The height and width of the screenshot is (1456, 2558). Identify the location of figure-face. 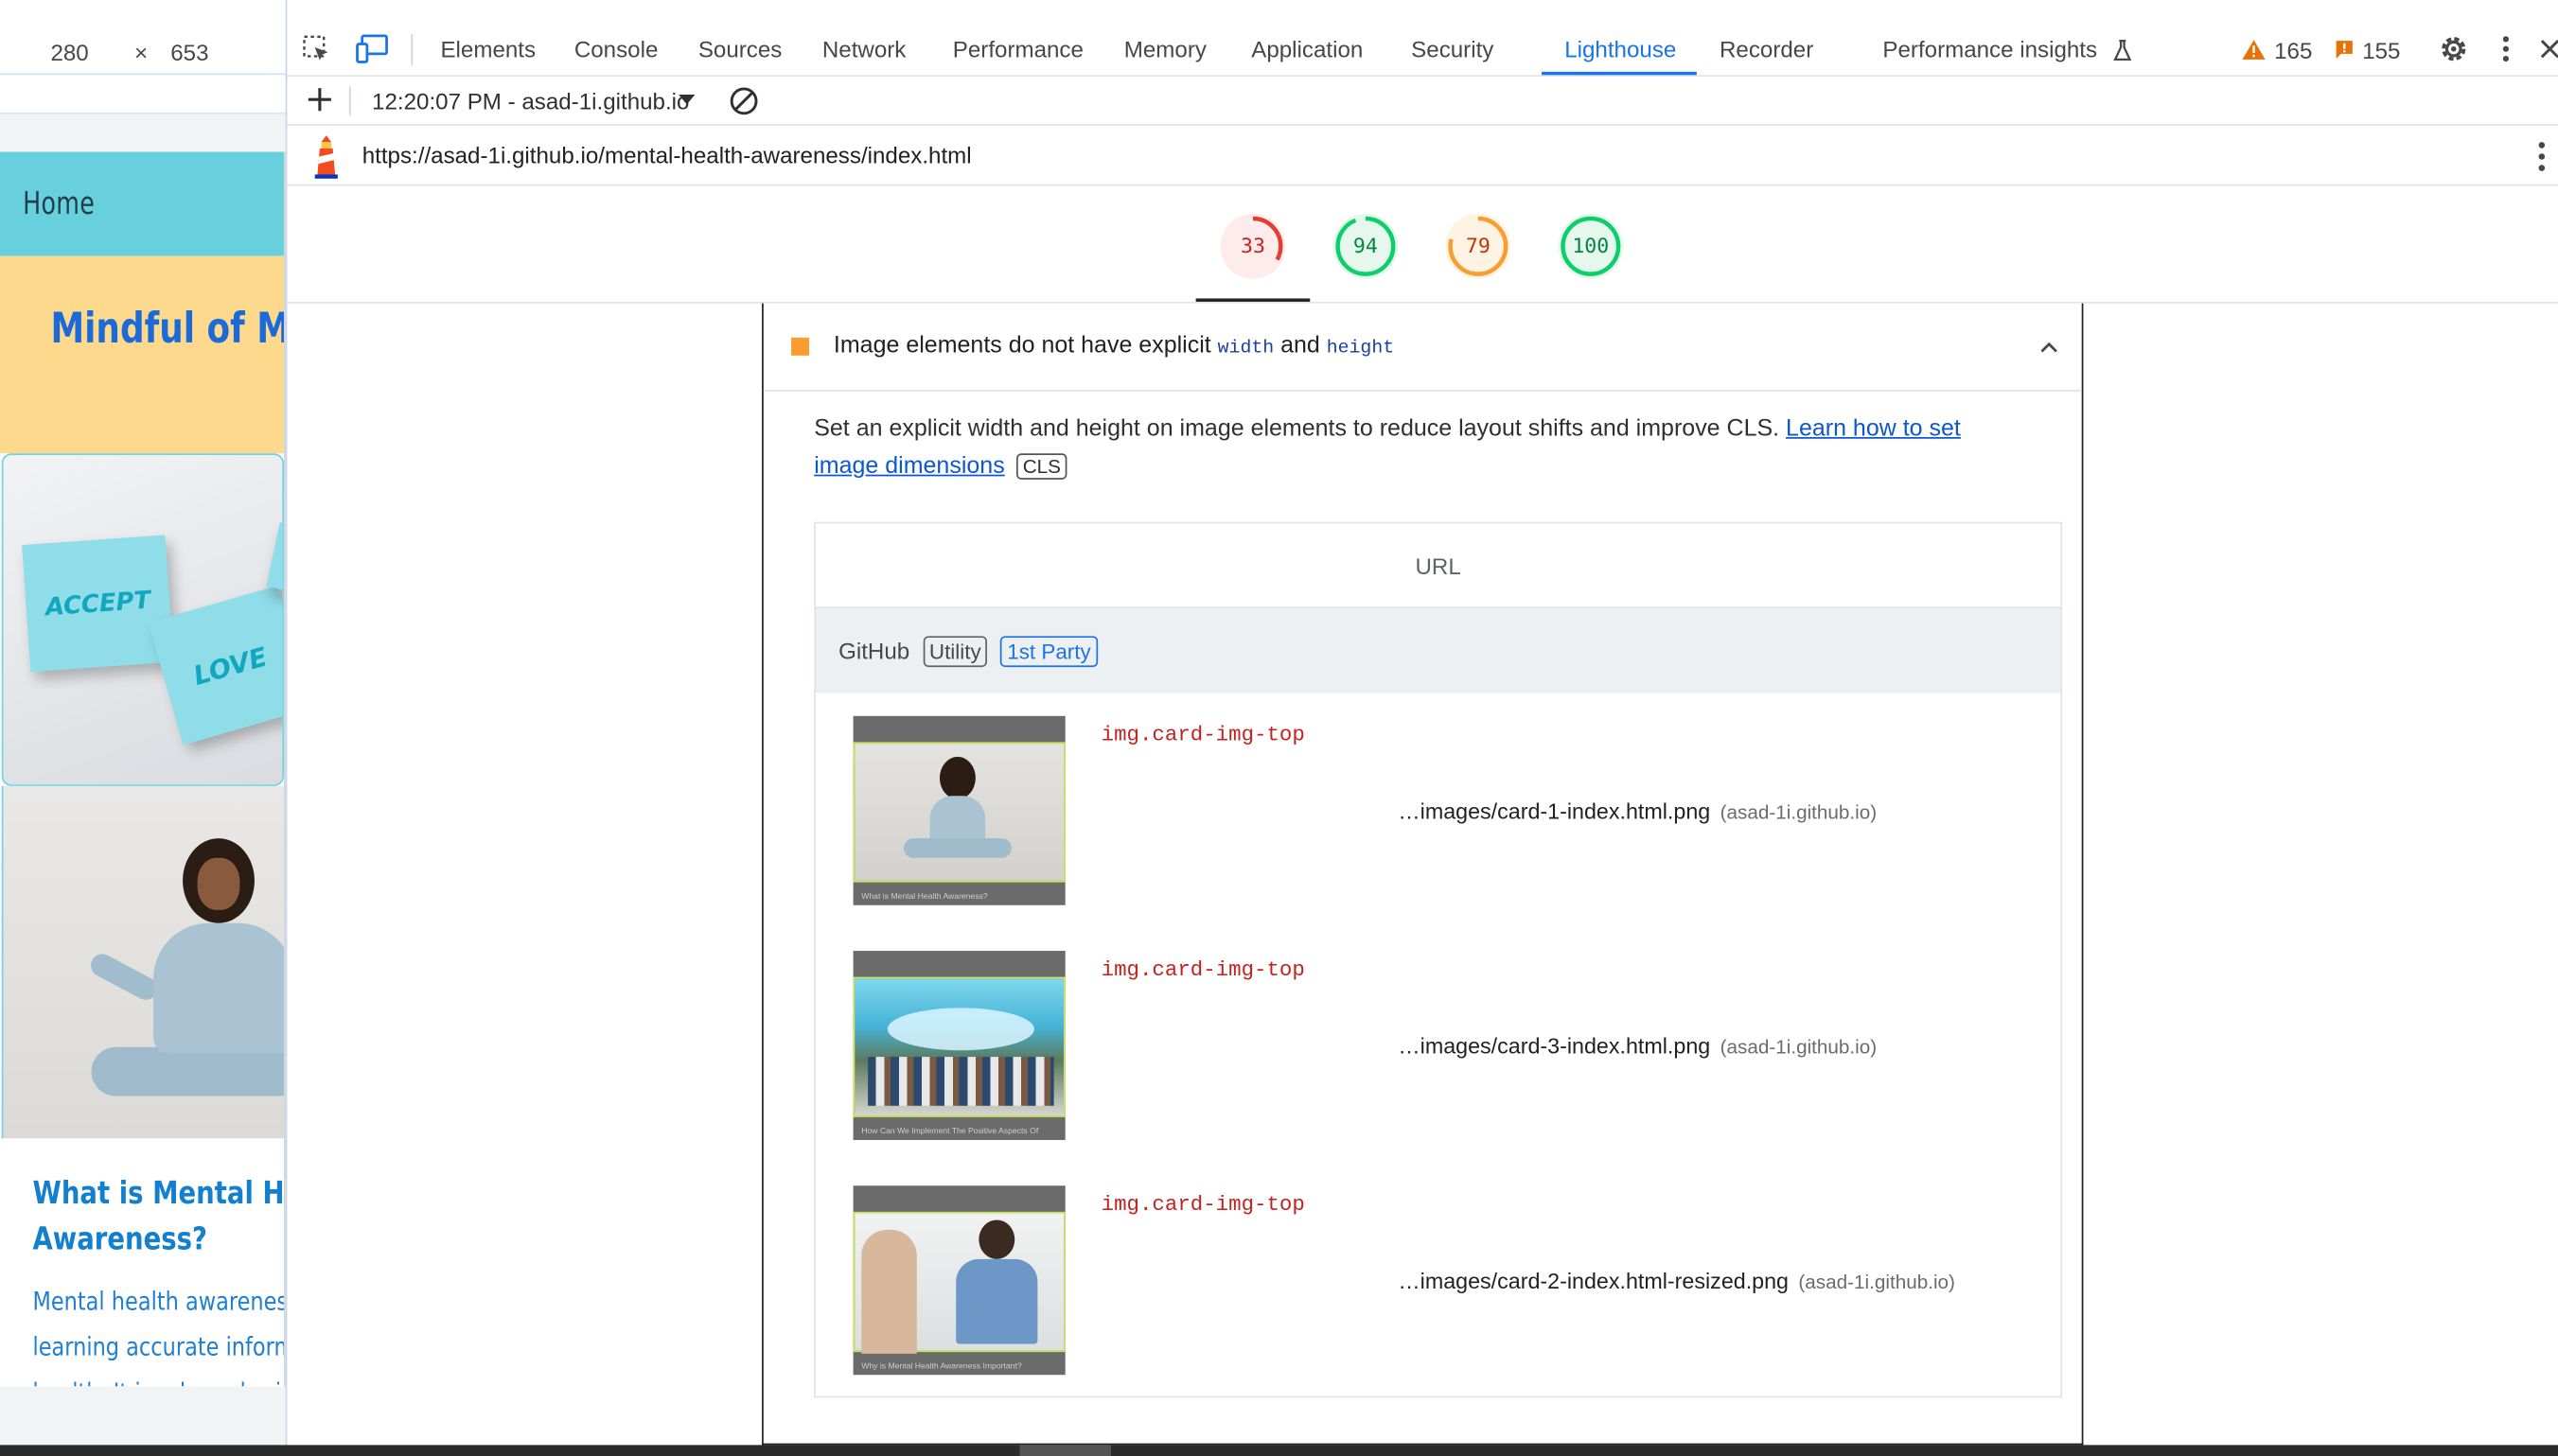
(218, 883).